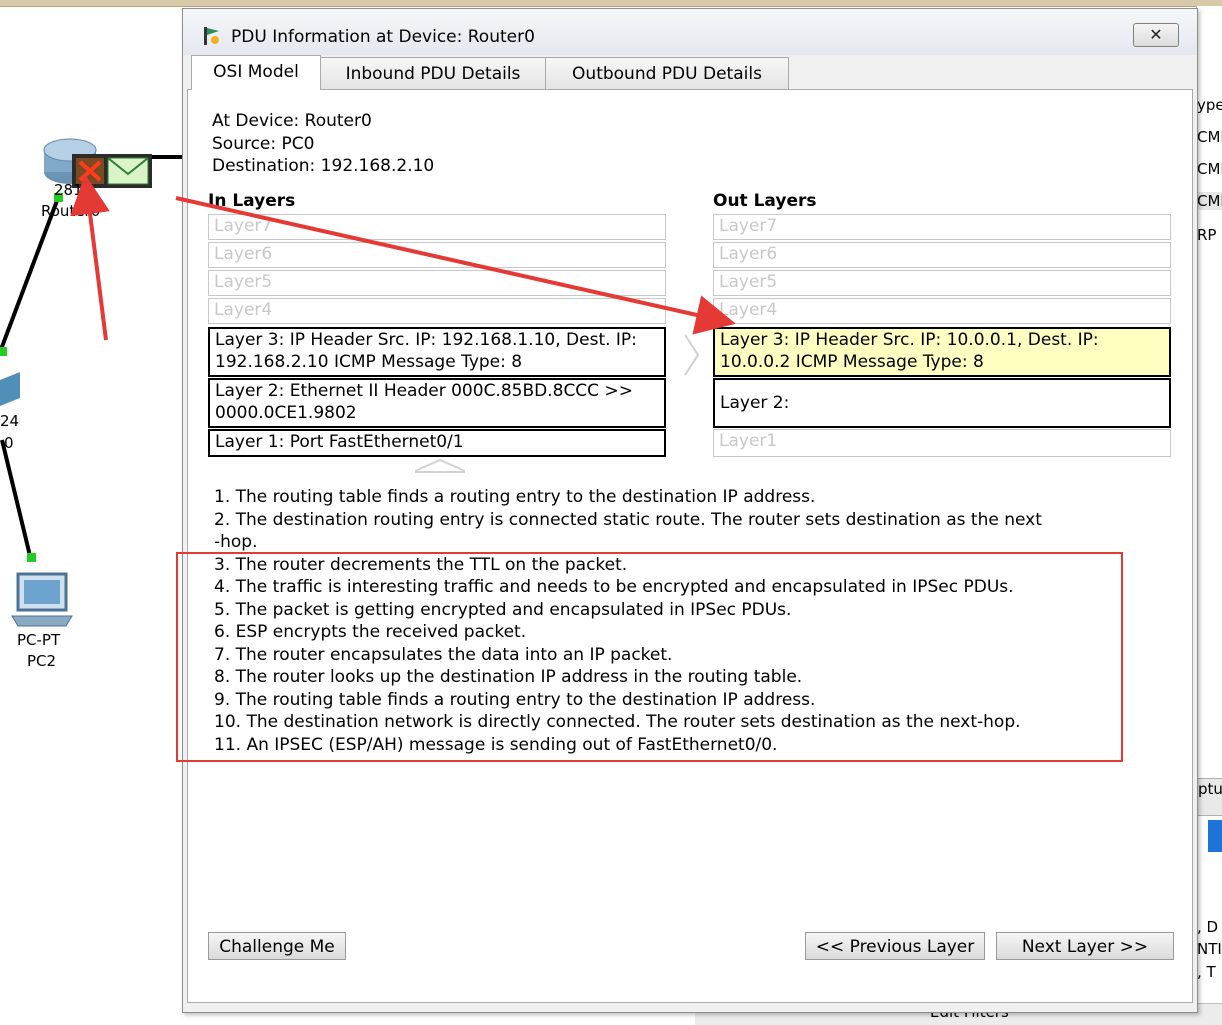  I want to click on tab-osi-model: OSI Model, so click(256, 72).